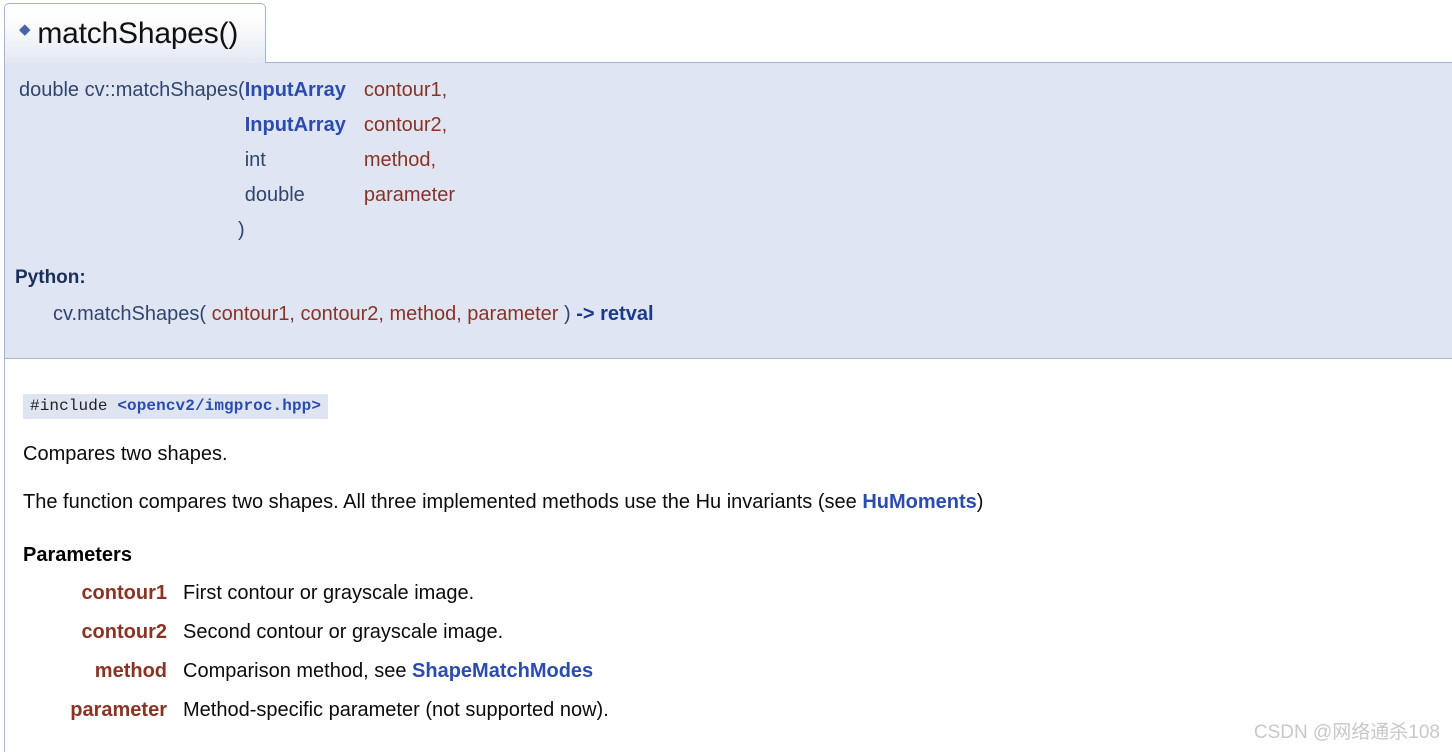  I want to click on parameter-description: Comparison method, see ShapeMatchModes, so click(396, 680).